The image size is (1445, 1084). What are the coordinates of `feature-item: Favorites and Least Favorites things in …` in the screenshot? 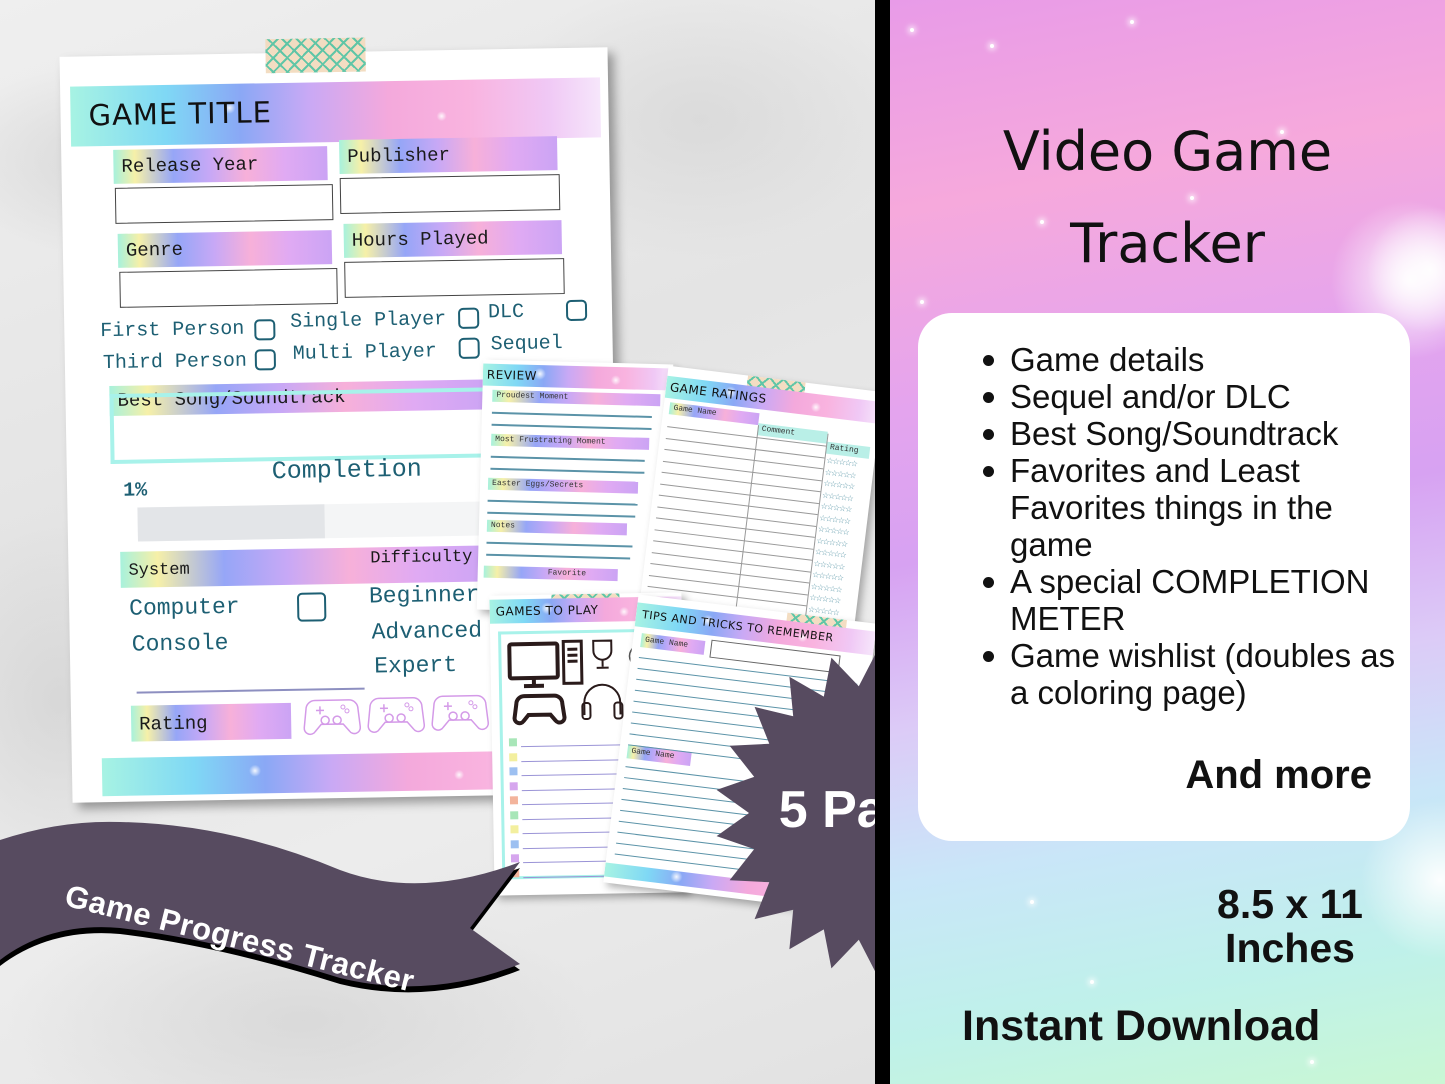 It's located at (1190, 507).